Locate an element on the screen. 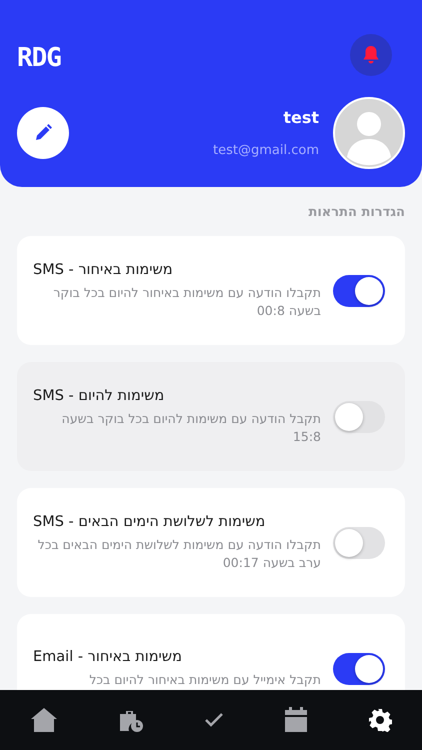 The width and height of the screenshot is (422, 750). checkmark-icon is located at coordinates (214, 720).